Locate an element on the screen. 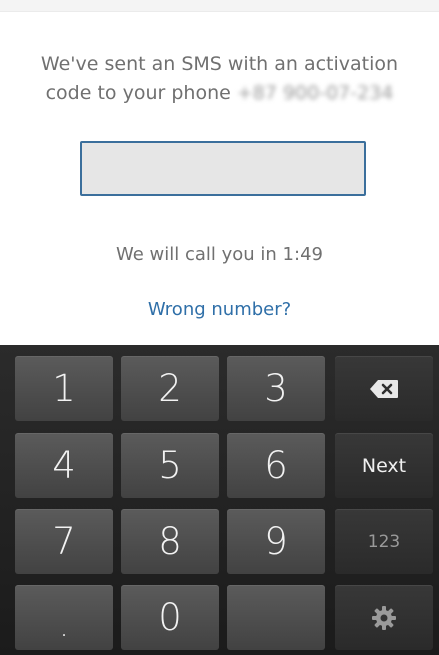 This screenshot has width=439, height=655. mode-123-key: 123 is located at coordinates (384, 541).